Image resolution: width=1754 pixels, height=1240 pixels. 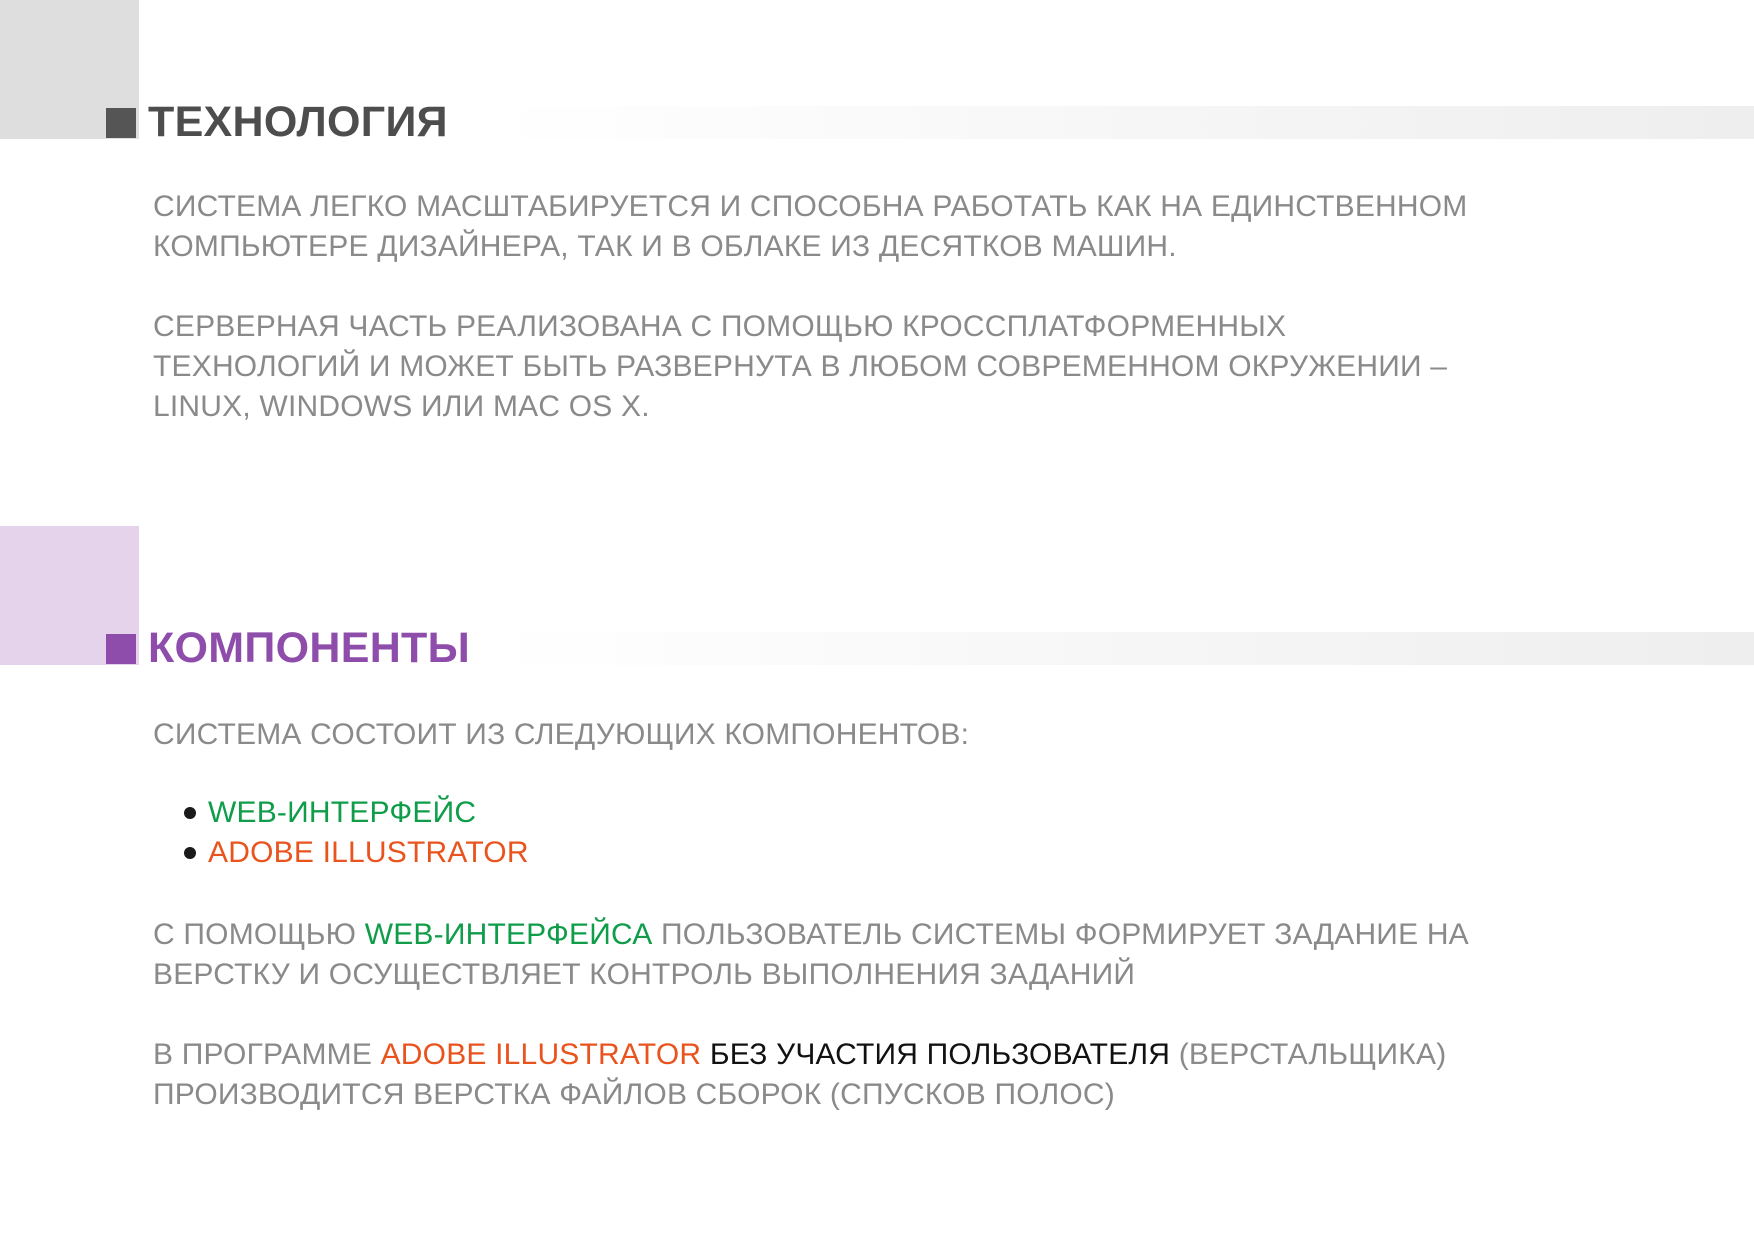 I want to click on emphasis-without-user: БЕЗ УЧАСТИЯ ПОЛЬЗОВАТЕЛЯ, so click(x=936, y=1054).